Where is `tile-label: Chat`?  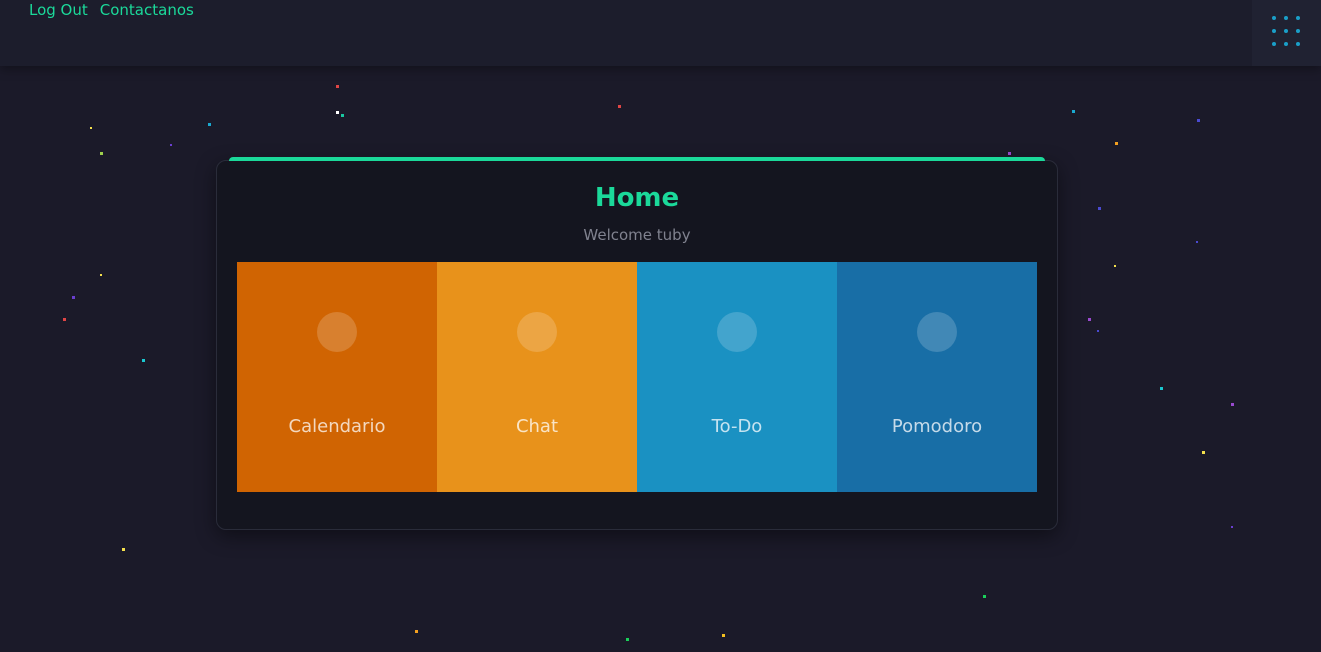
tile-label: Chat is located at coordinates (537, 426).